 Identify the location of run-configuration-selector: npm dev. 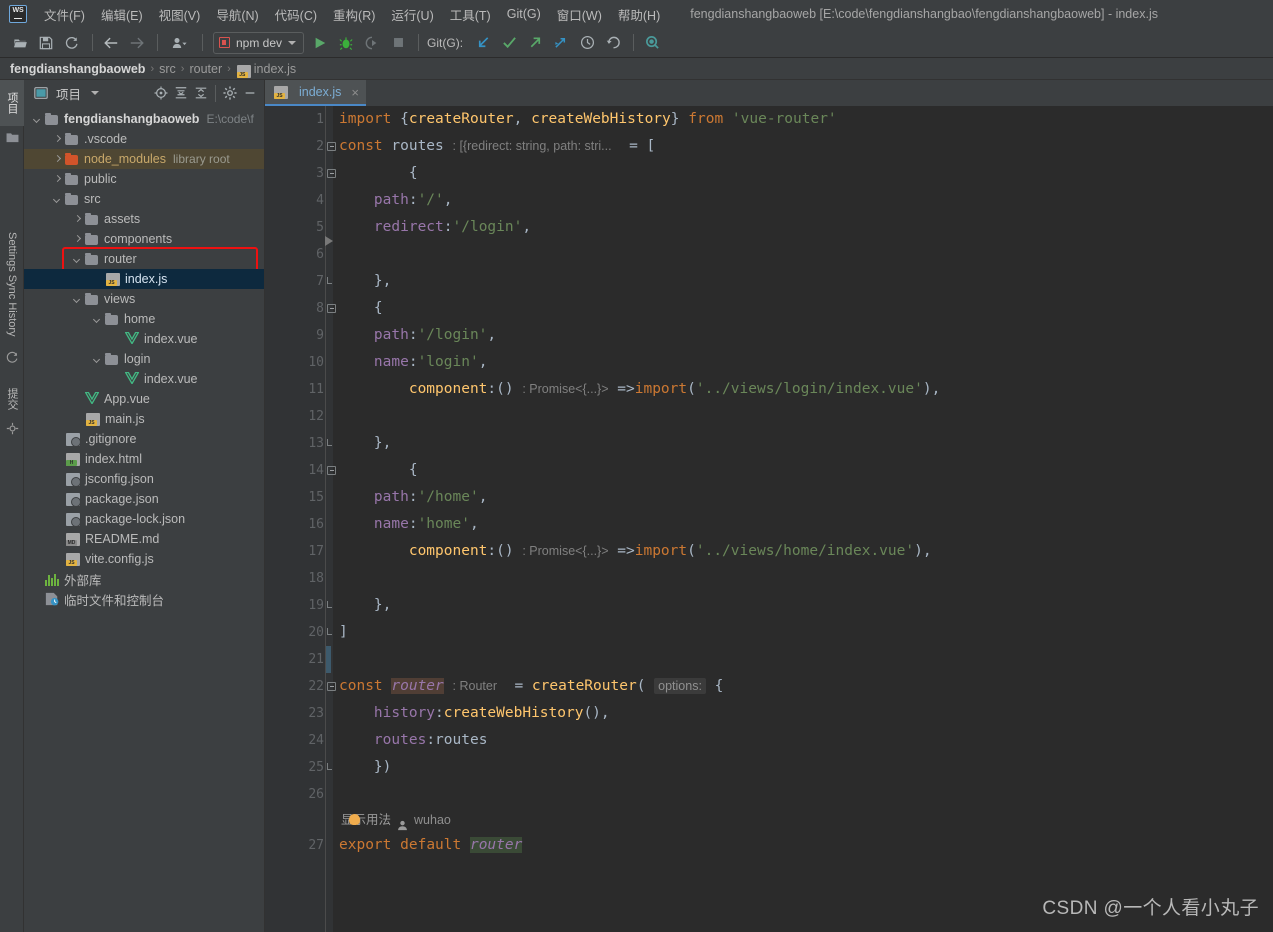
(259, 42).